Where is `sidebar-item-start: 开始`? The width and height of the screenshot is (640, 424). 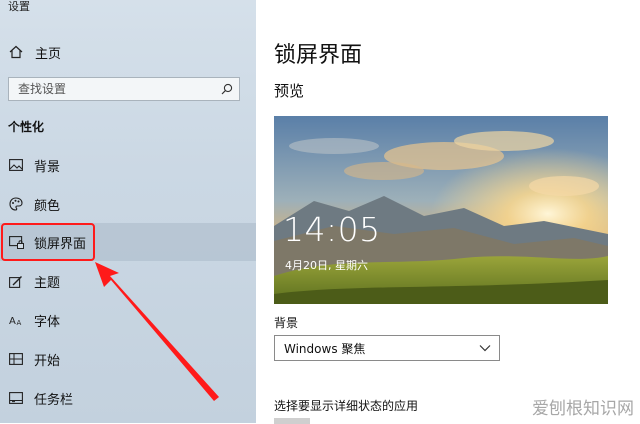 sidebar-item-start: 开始 is located at coordinates (128, 359).